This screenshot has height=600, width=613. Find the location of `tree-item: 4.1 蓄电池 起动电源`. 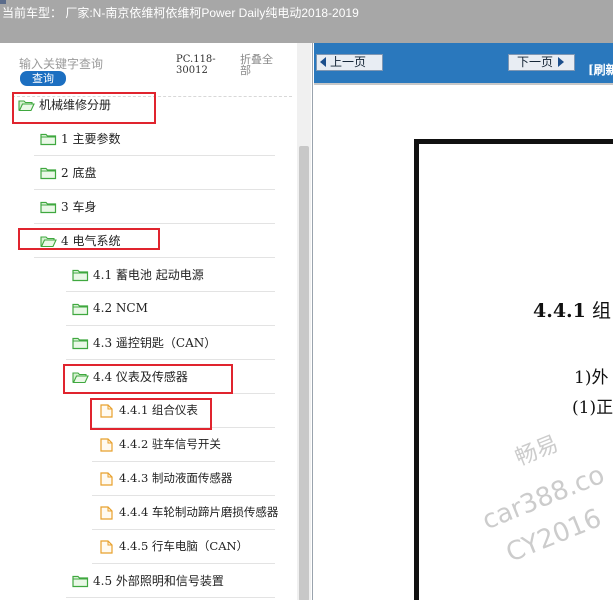

tree-item: 4.1 蓄电池 起动电源 is located at coordinates (138, 274).